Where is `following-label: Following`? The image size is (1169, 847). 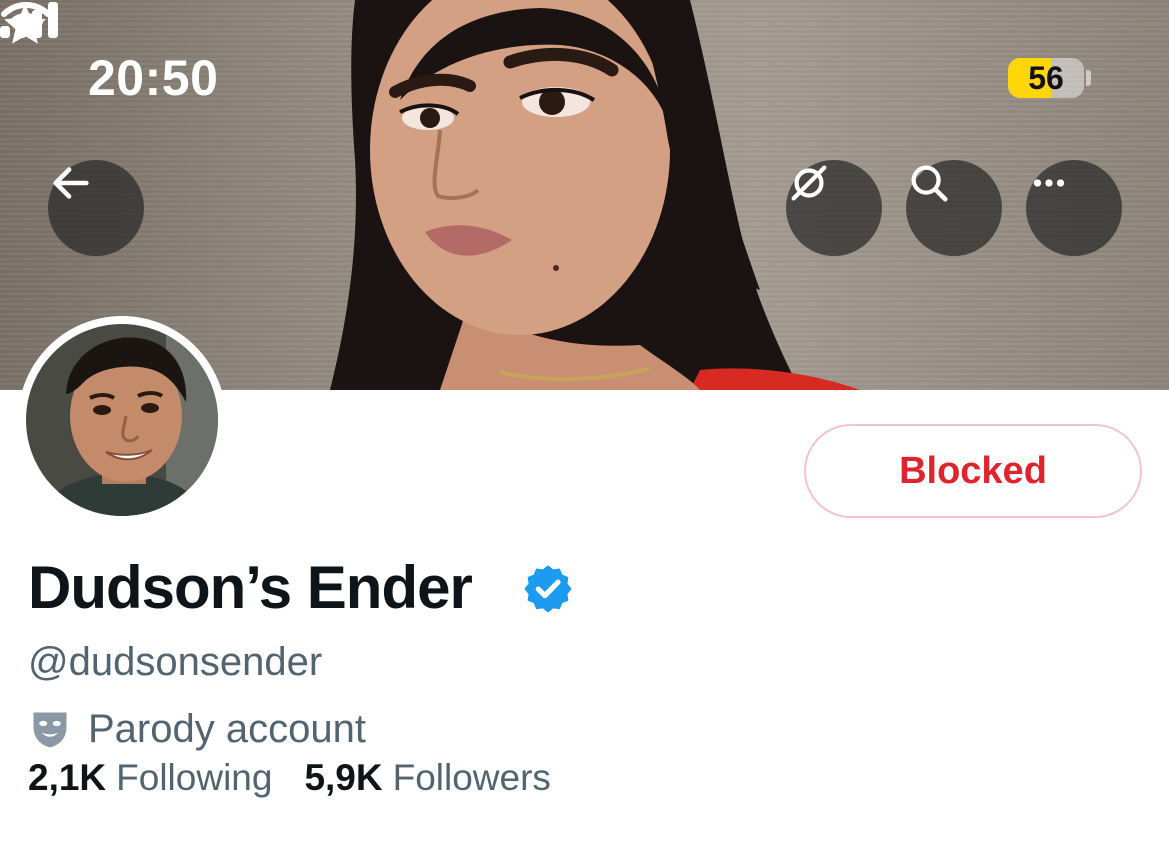 following-label: Following is located at coordinates (194, 777).